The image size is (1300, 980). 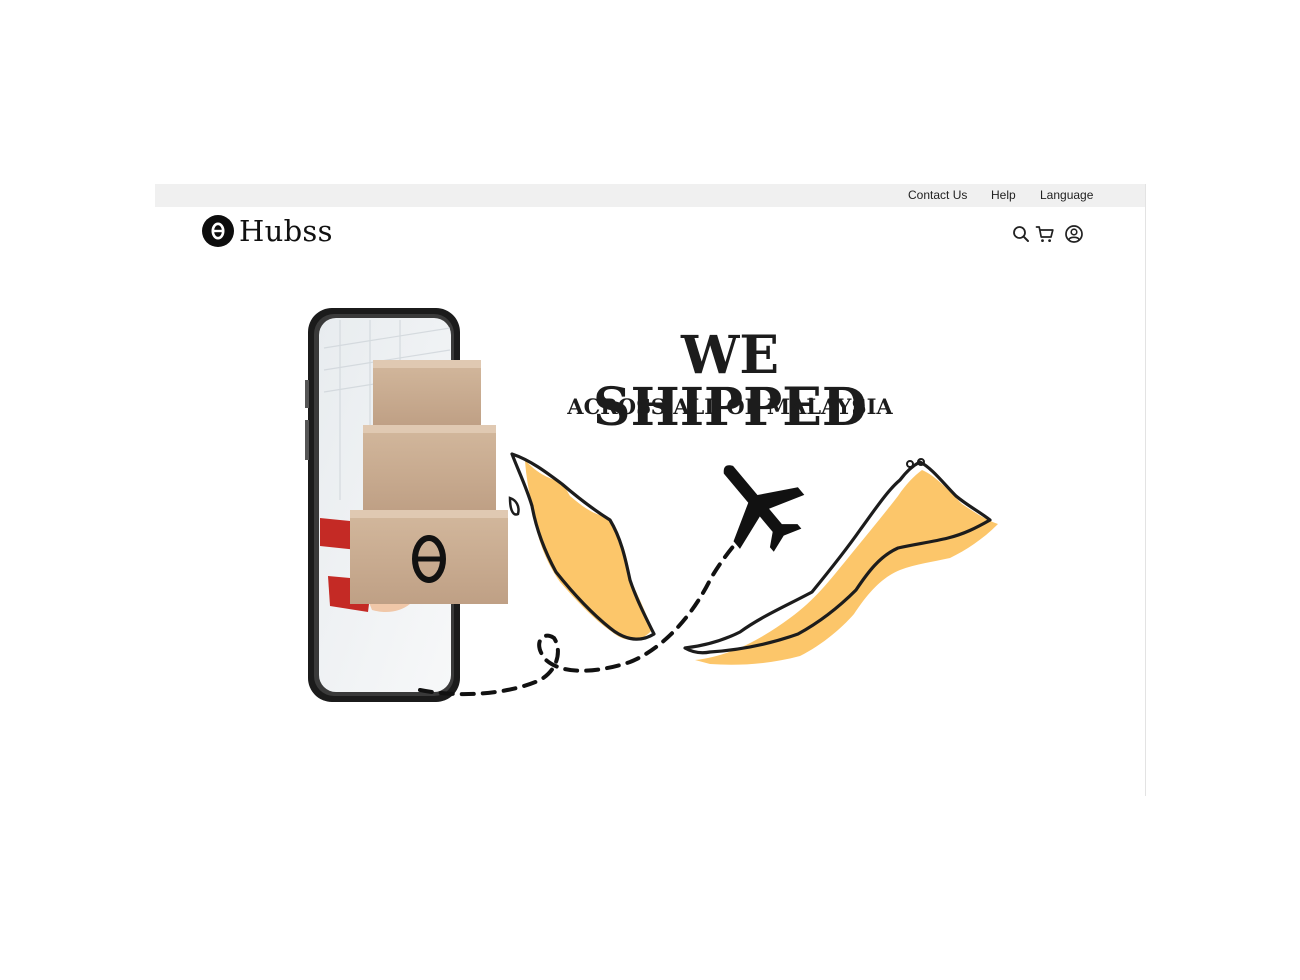 I want to click on box-stack-illustration, so click(x=429, y=482).